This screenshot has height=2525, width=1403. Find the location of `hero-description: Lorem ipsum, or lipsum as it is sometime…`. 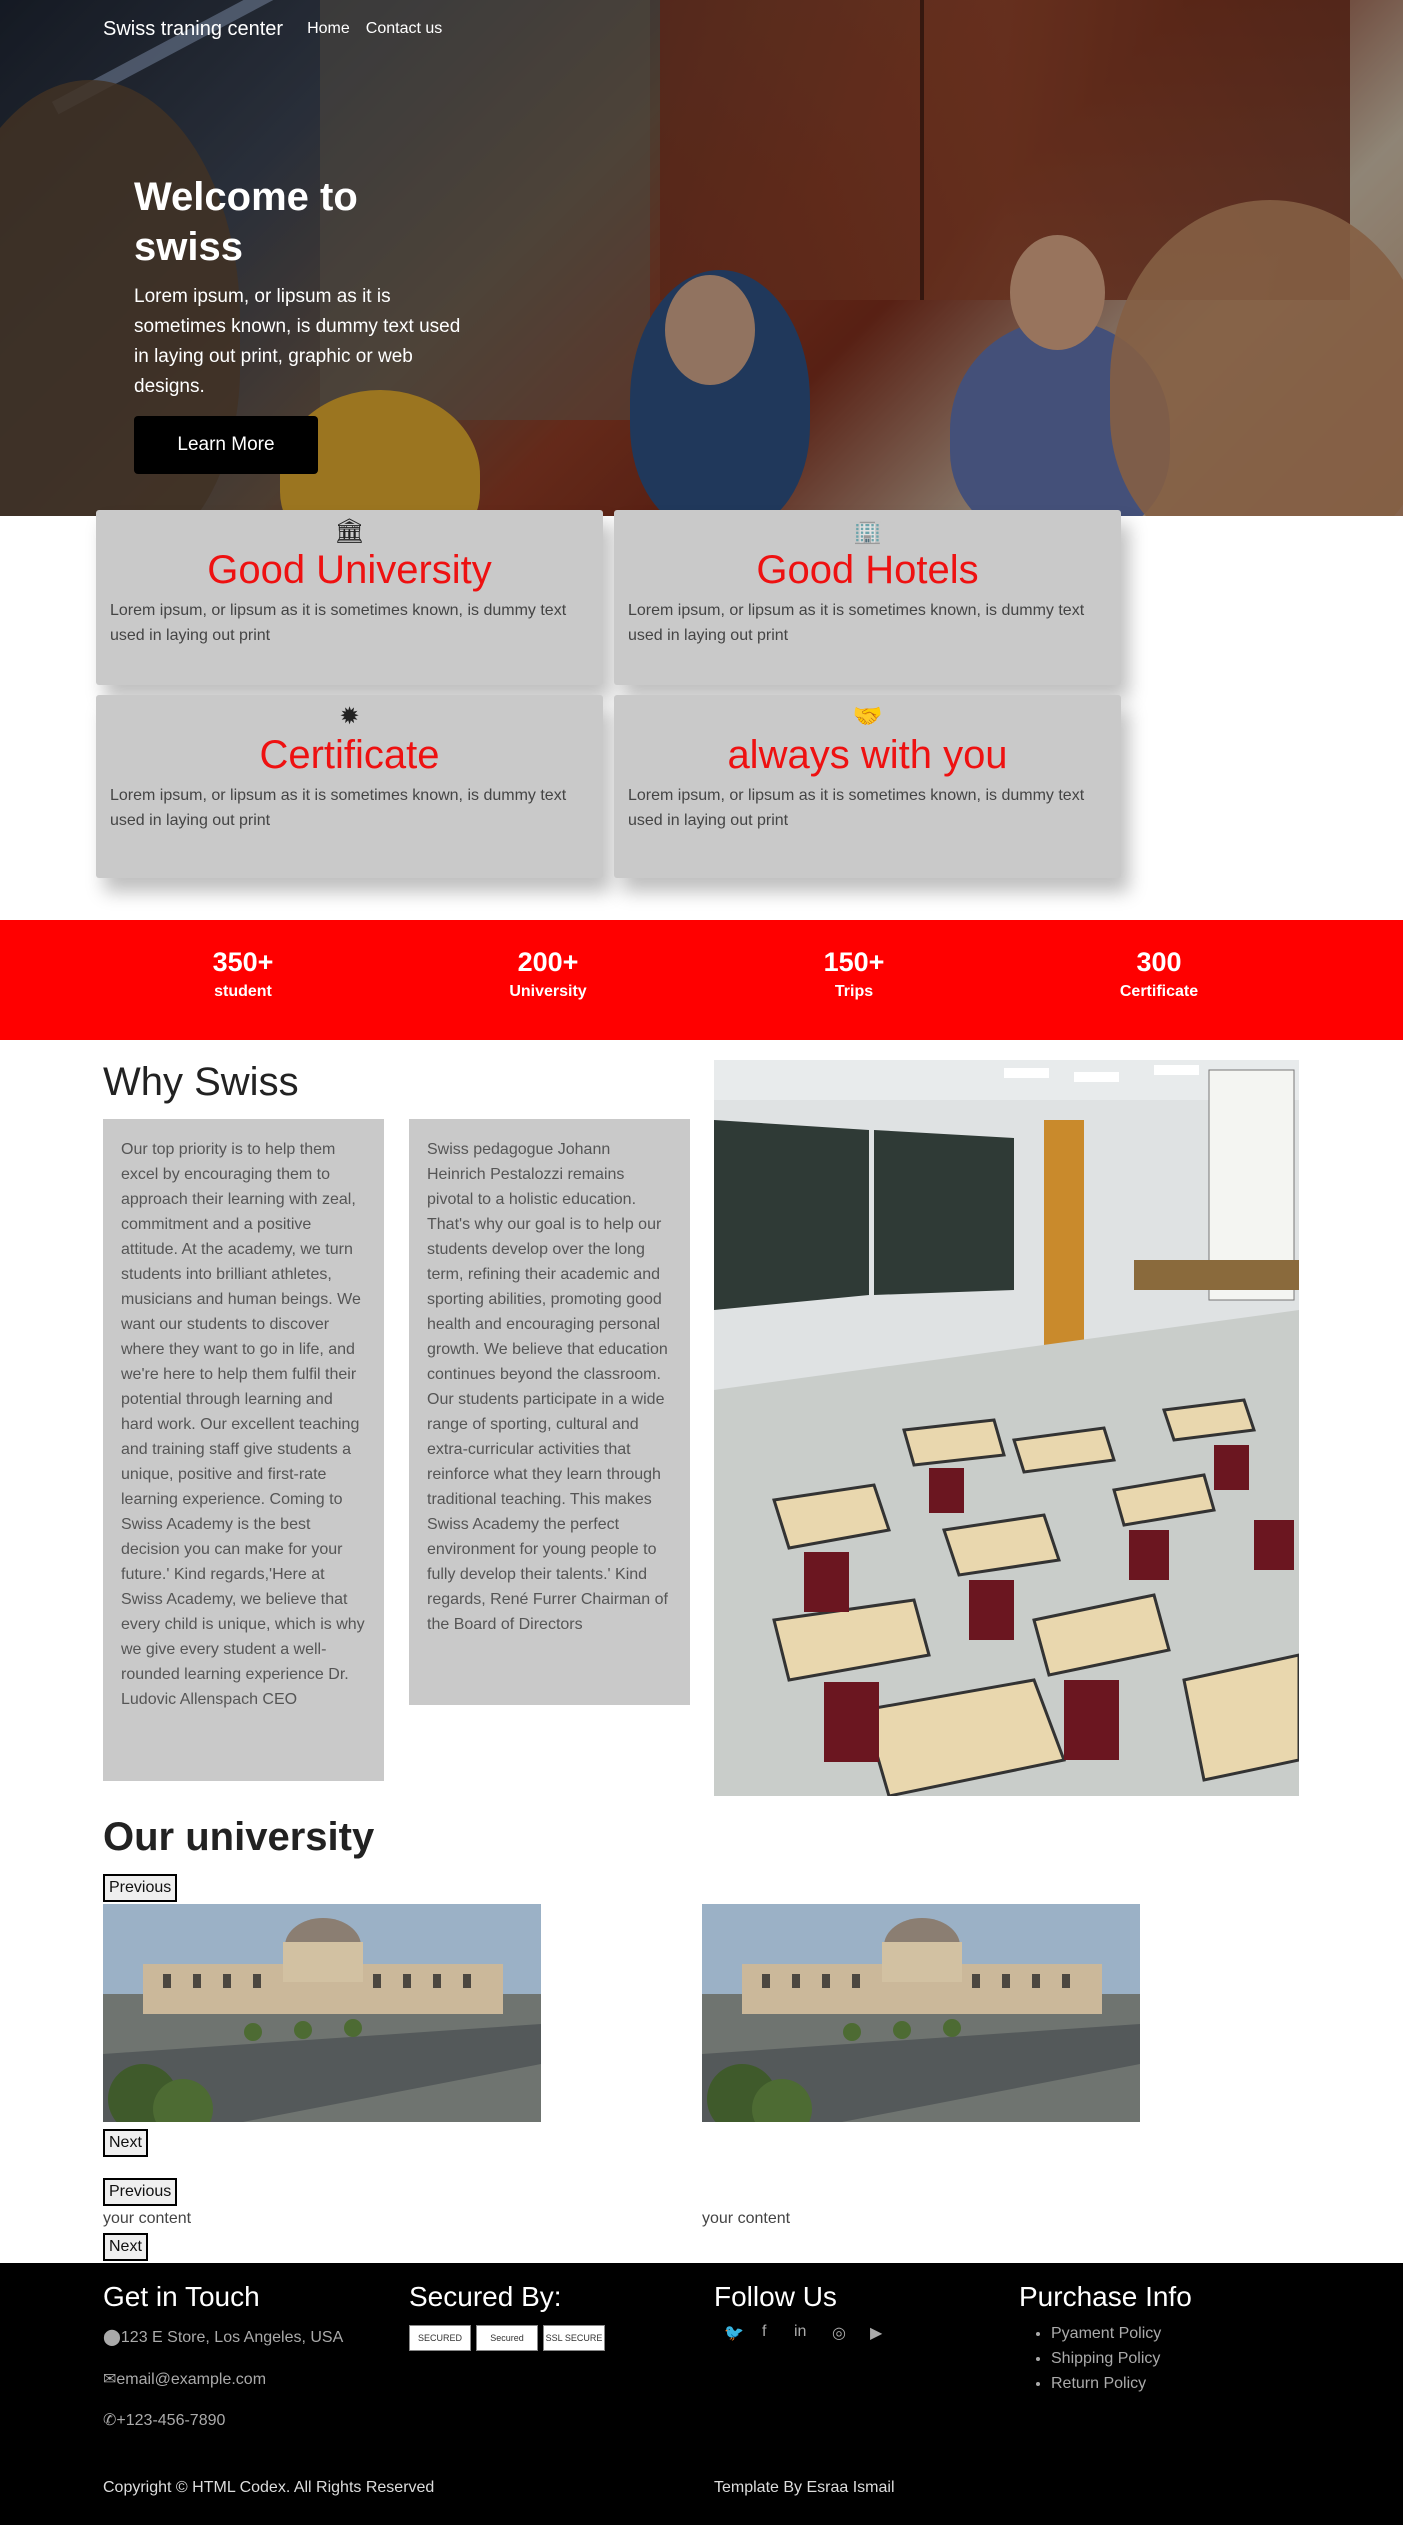

hero-description: Lorem ipsum, or lipsum as it is sometime… is located at coordinates (297, 341).